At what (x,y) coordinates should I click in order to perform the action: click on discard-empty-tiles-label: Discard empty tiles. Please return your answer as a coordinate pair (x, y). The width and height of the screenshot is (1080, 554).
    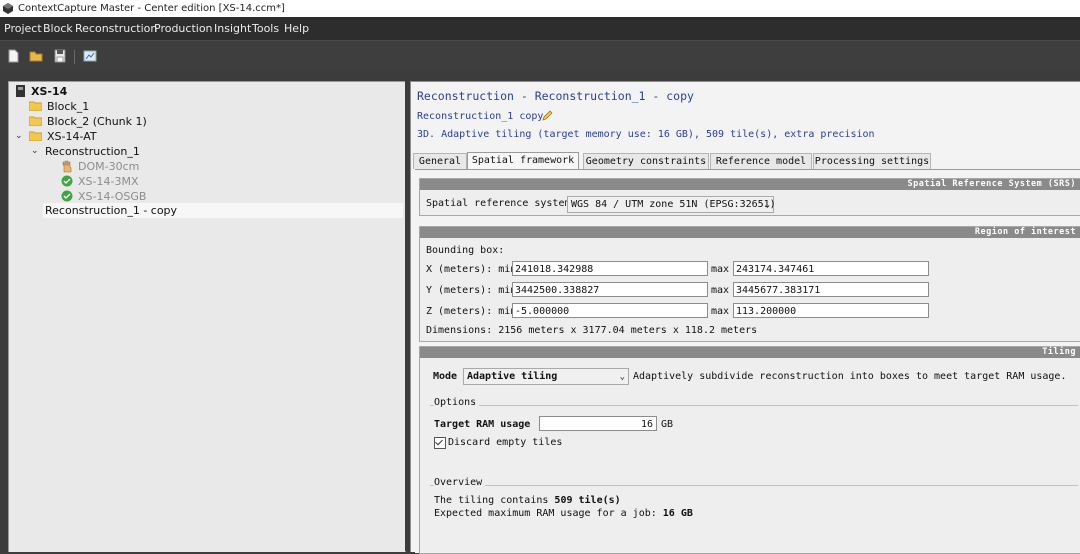
    Looking at the image, I should click on (505, 442).